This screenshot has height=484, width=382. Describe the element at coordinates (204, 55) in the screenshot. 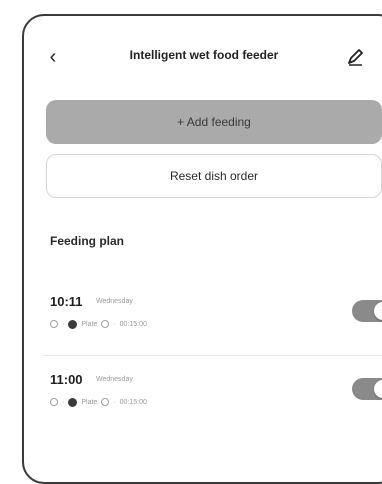

I see `page-title: Intelligent wet food feeder` at that location.